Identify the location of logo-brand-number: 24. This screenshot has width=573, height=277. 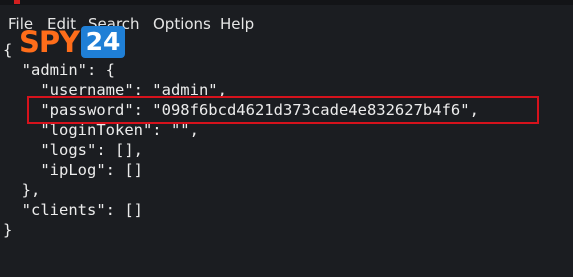
(103, 41).